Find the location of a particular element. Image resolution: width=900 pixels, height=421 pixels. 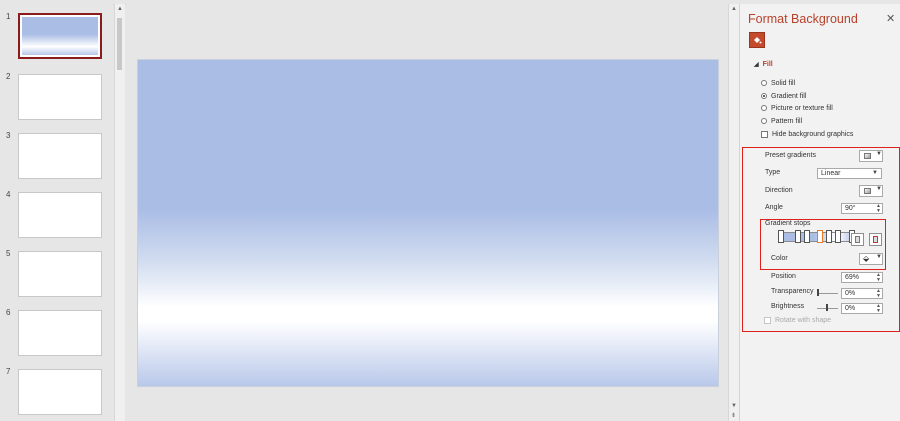

angle-label: Angle is located at coordinates (774, 207).